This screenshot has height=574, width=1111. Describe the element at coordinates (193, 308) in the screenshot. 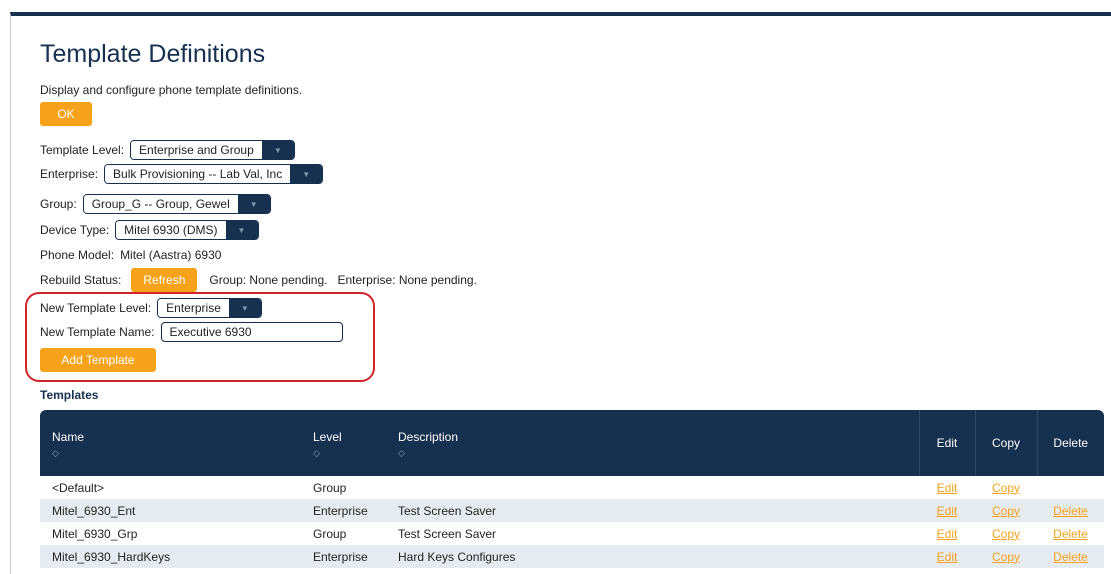

I see `new-template-level-value: Enterprise` at that location.